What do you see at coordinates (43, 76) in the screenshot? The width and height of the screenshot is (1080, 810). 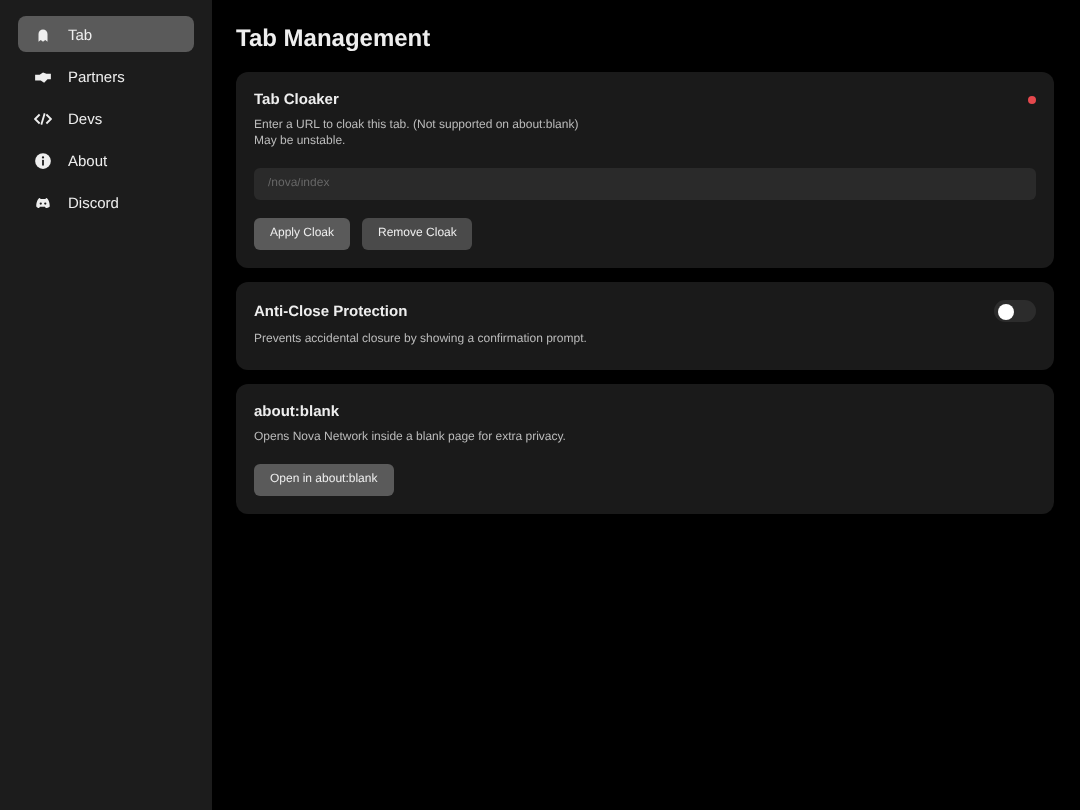 I see `handshake-icon` at bounding box center [43, 76].